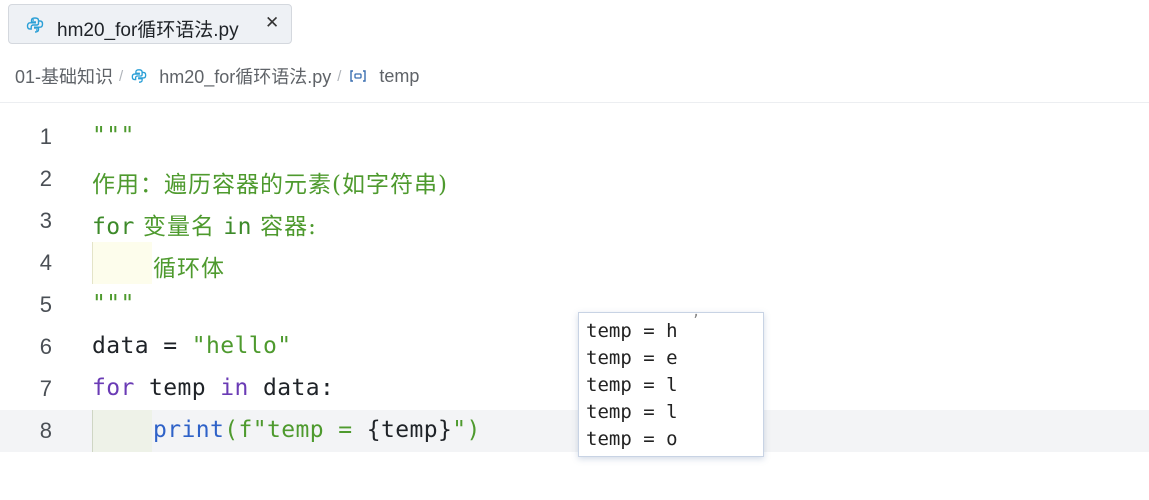 This screenshot has width=1149, height=500. What do you see at coordinates (272, 23) in the screenshot?
I see `close-icon: ✕` at bounding box center [272, 23].